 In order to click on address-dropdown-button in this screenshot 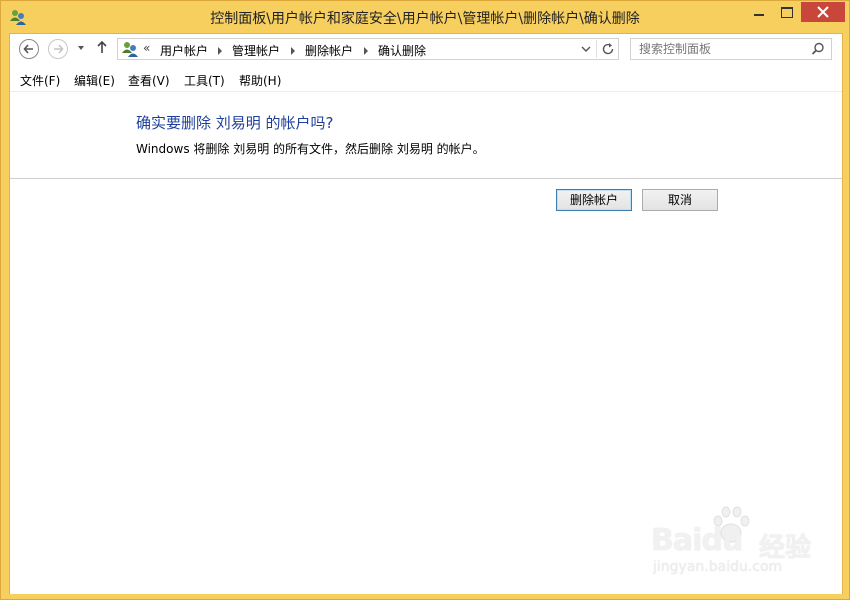, I will do `click(586, 49)`.